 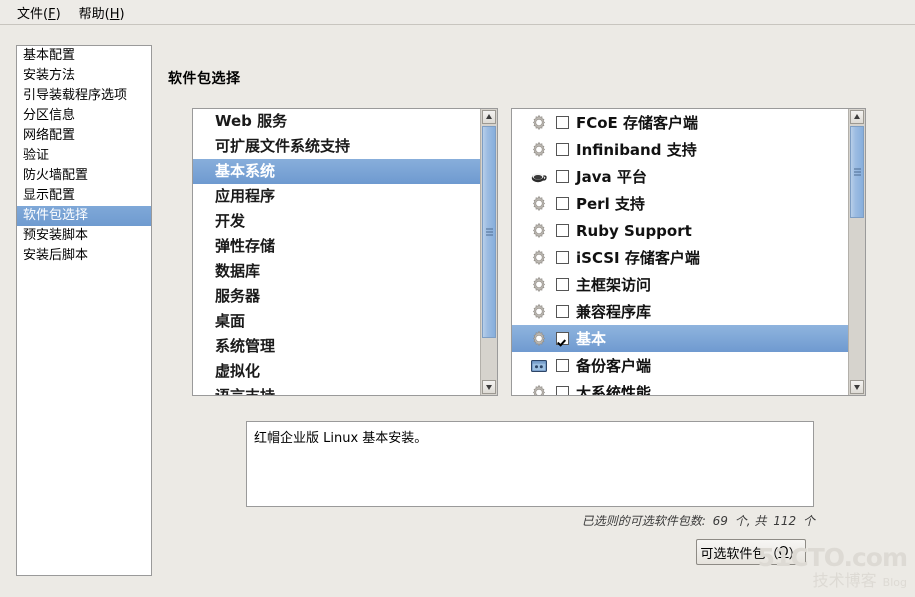 What do you see at coordinates (238, 296) in the screenshot?
I see `package-group-label: 服务器` at bounding box center [238, 296].